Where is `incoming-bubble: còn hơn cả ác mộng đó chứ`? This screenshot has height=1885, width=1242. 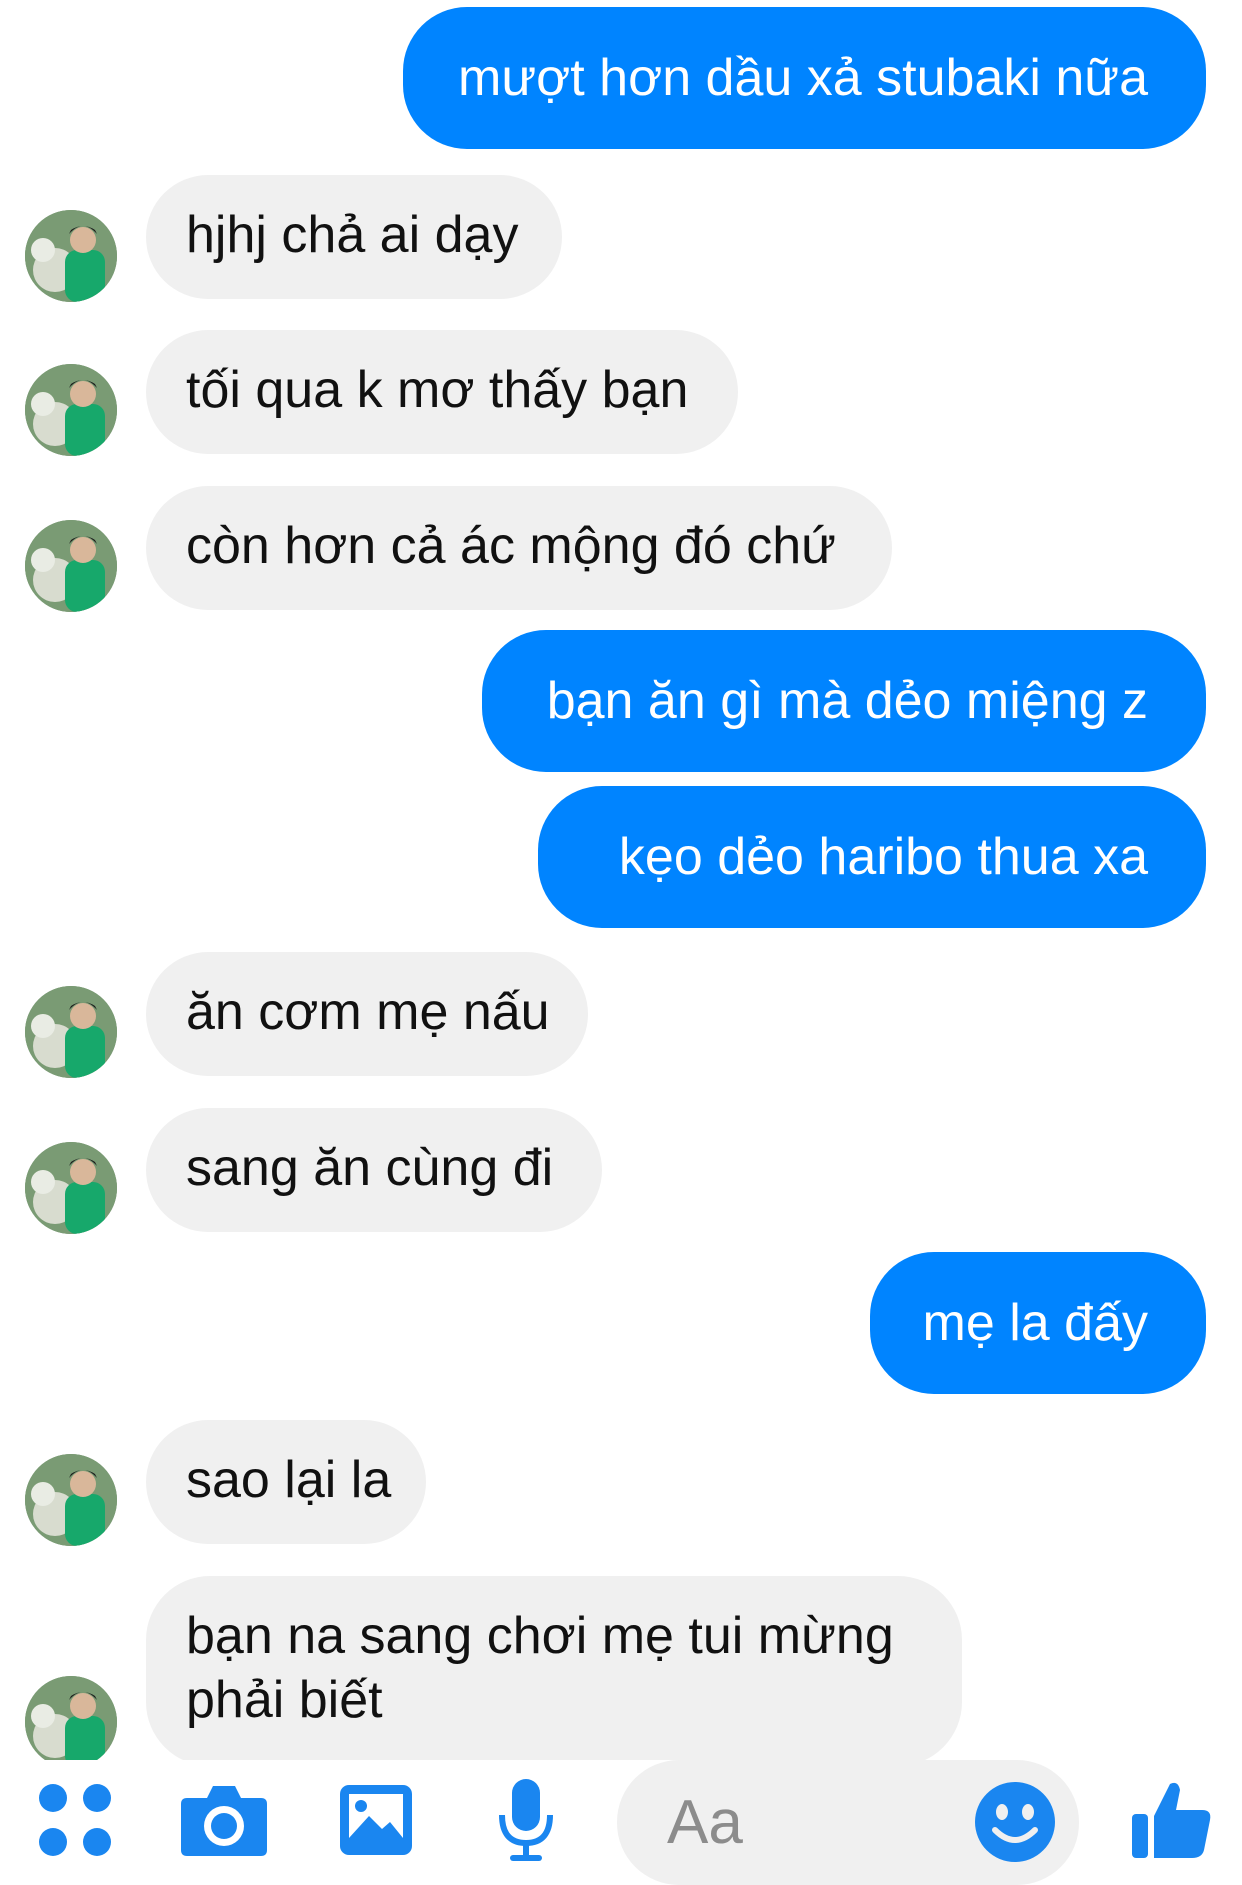 incoming-bubble: còn hơn cả ác mộng đó chứ is located at coordinates (519, 548).